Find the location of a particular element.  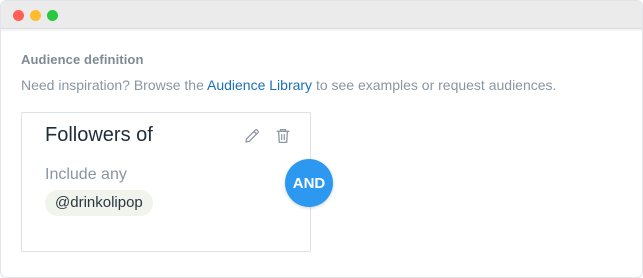

zoom-window-button is located at coordinates (52, 15).